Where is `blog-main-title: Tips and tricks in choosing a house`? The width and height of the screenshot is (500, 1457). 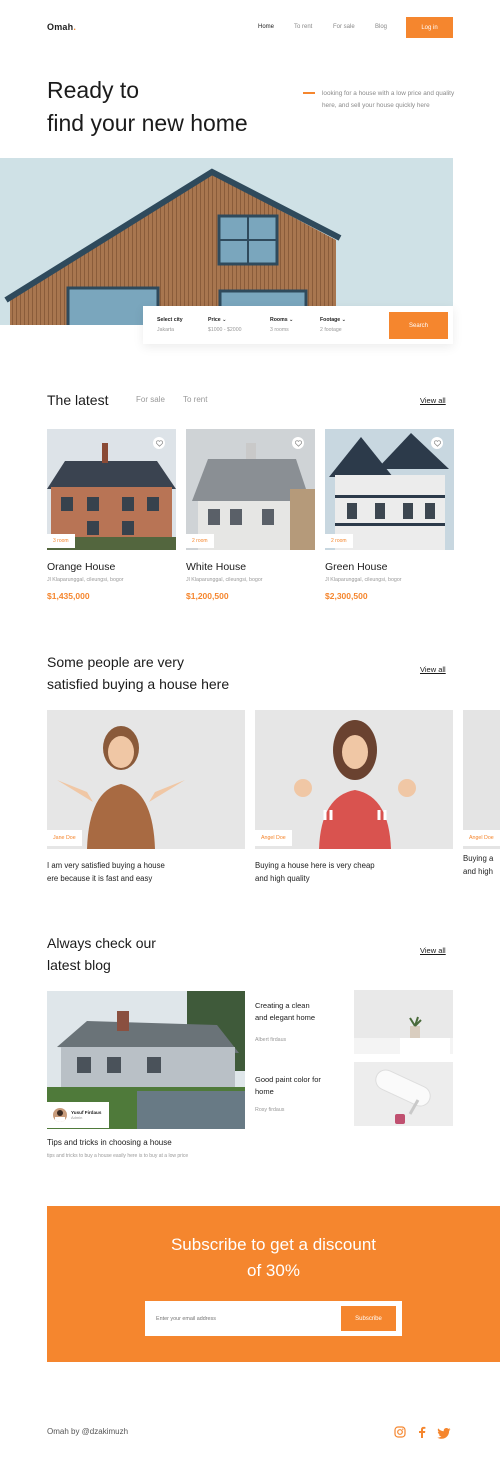 blog-main-title: Tips and tricks in choosing a house is located at coordinates (109, 1142).